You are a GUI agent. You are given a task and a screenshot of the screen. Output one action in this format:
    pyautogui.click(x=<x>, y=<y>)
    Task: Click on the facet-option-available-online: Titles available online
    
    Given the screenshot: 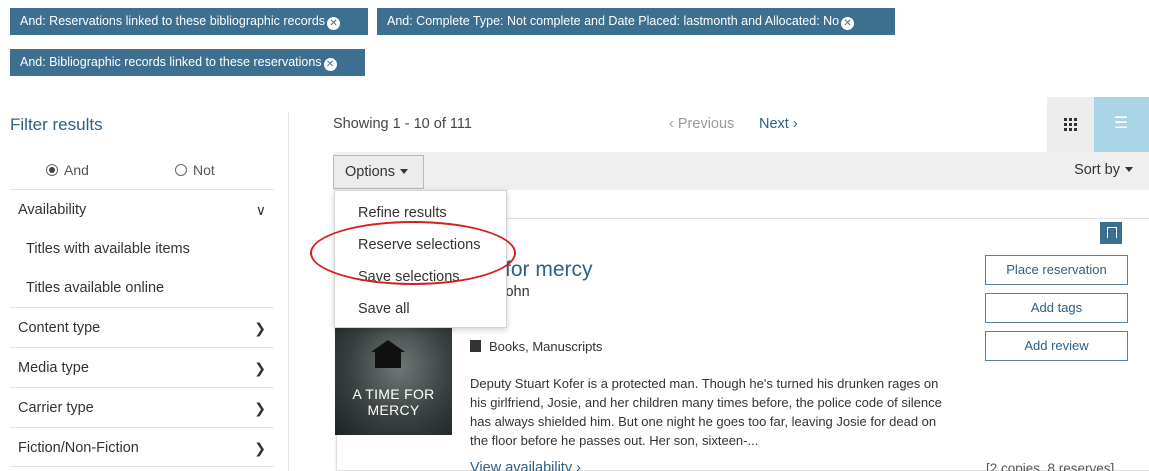 What is the action you would take?
    pyautogui.click(x=95, y=288)
    